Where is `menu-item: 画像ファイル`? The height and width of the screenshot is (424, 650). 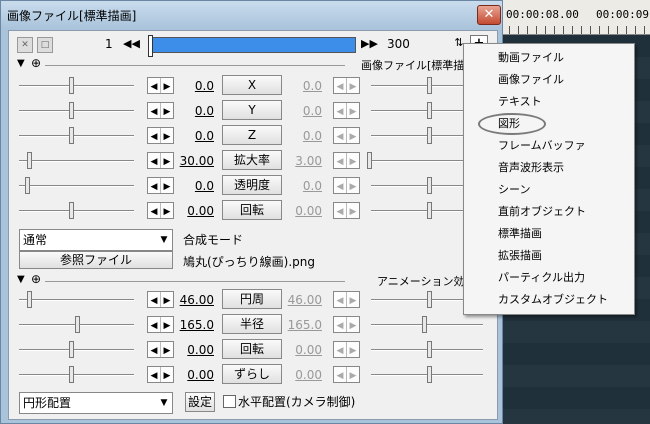
menu-item: 画像ファイル is located at coordinates (549, 80).